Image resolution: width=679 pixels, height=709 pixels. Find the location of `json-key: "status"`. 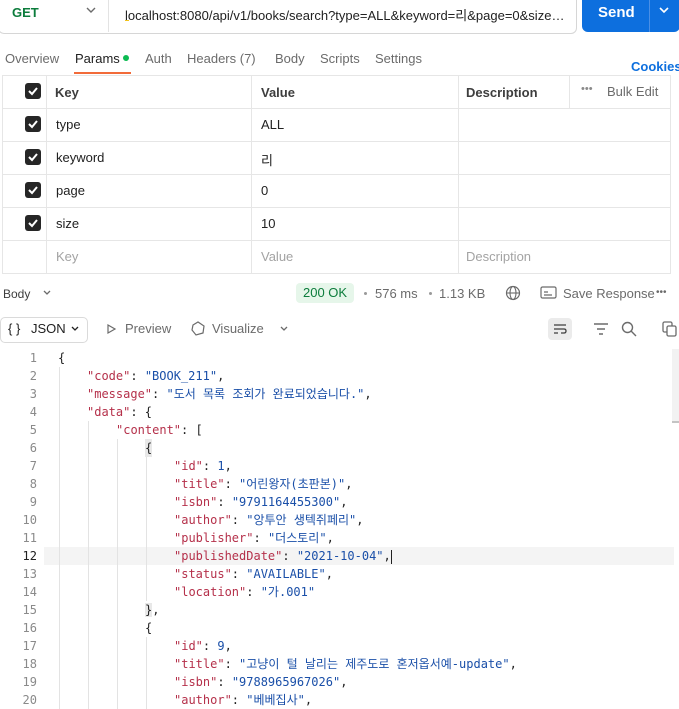

json-key: "status" is located at coordinates (203, 574).